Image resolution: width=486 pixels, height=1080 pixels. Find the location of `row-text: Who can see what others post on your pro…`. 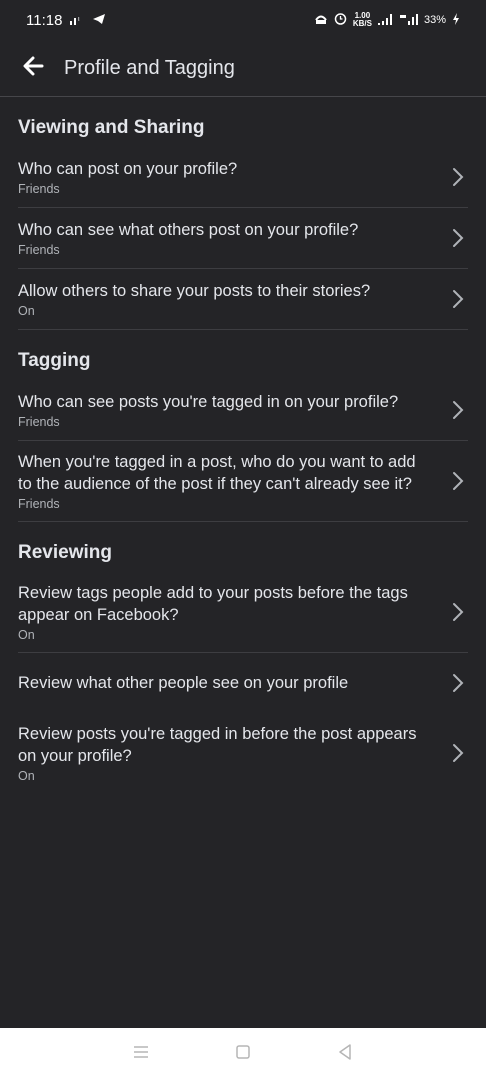

row-text: Who can see what others post on your pro… is located at coordinates (233, 238).